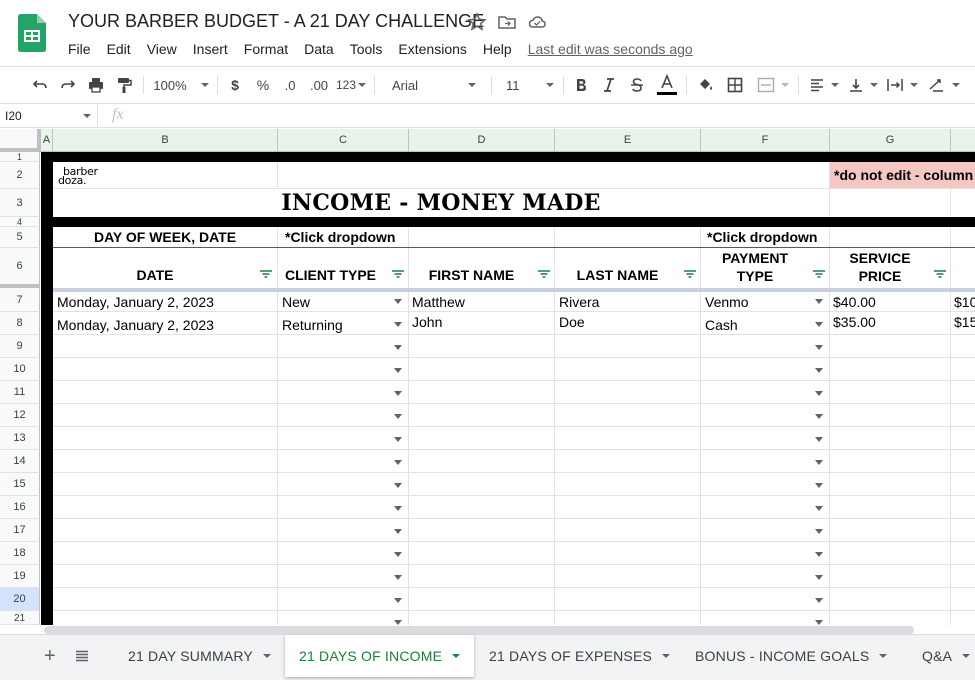 This screenshot has height=680, width=975. I want to click on row-header-13: 13, so click(20, 438).